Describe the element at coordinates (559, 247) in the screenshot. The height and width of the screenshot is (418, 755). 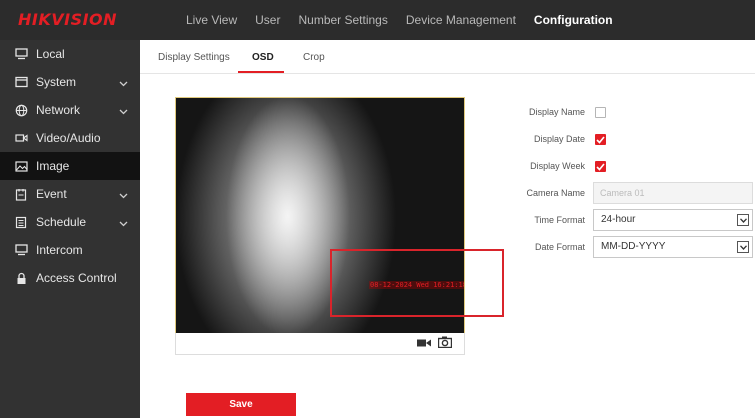
I see `date-format-label: Date Format` at that location.